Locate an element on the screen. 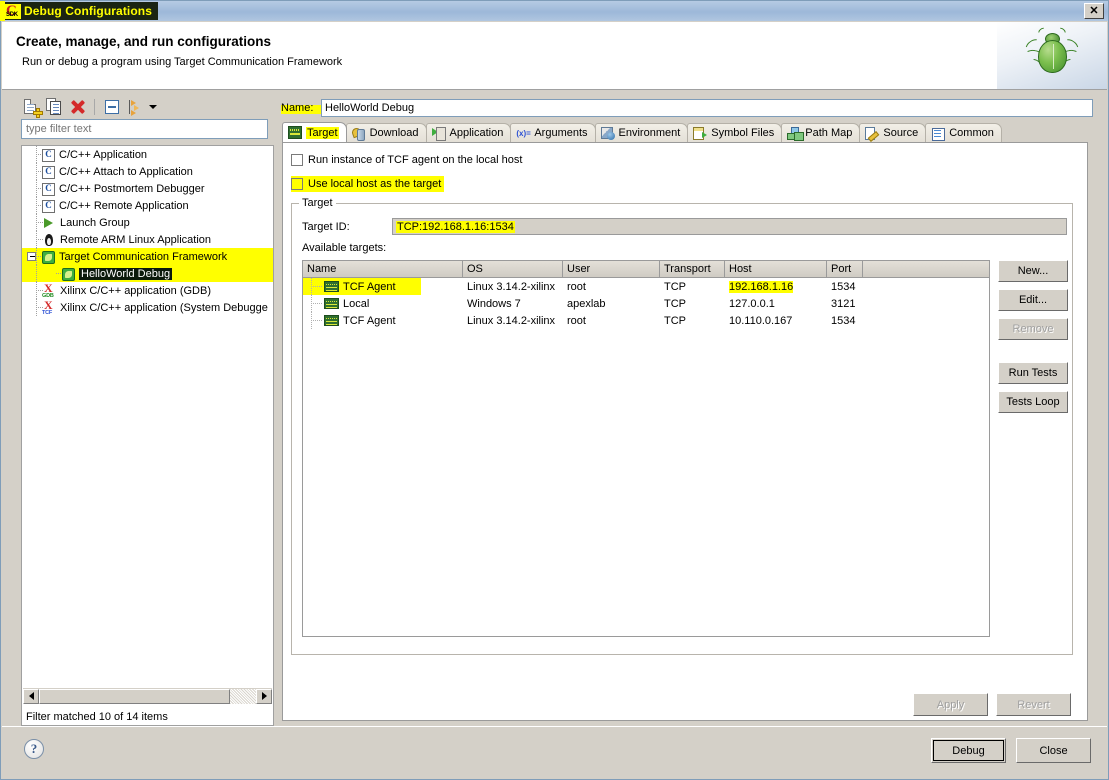 Image resolution: width=1109 pixels, height=780 pixels. tree-item-c-c-postmortem-debugger: C/C++ Postmortem Debugger is located at coordinates (147, 188).